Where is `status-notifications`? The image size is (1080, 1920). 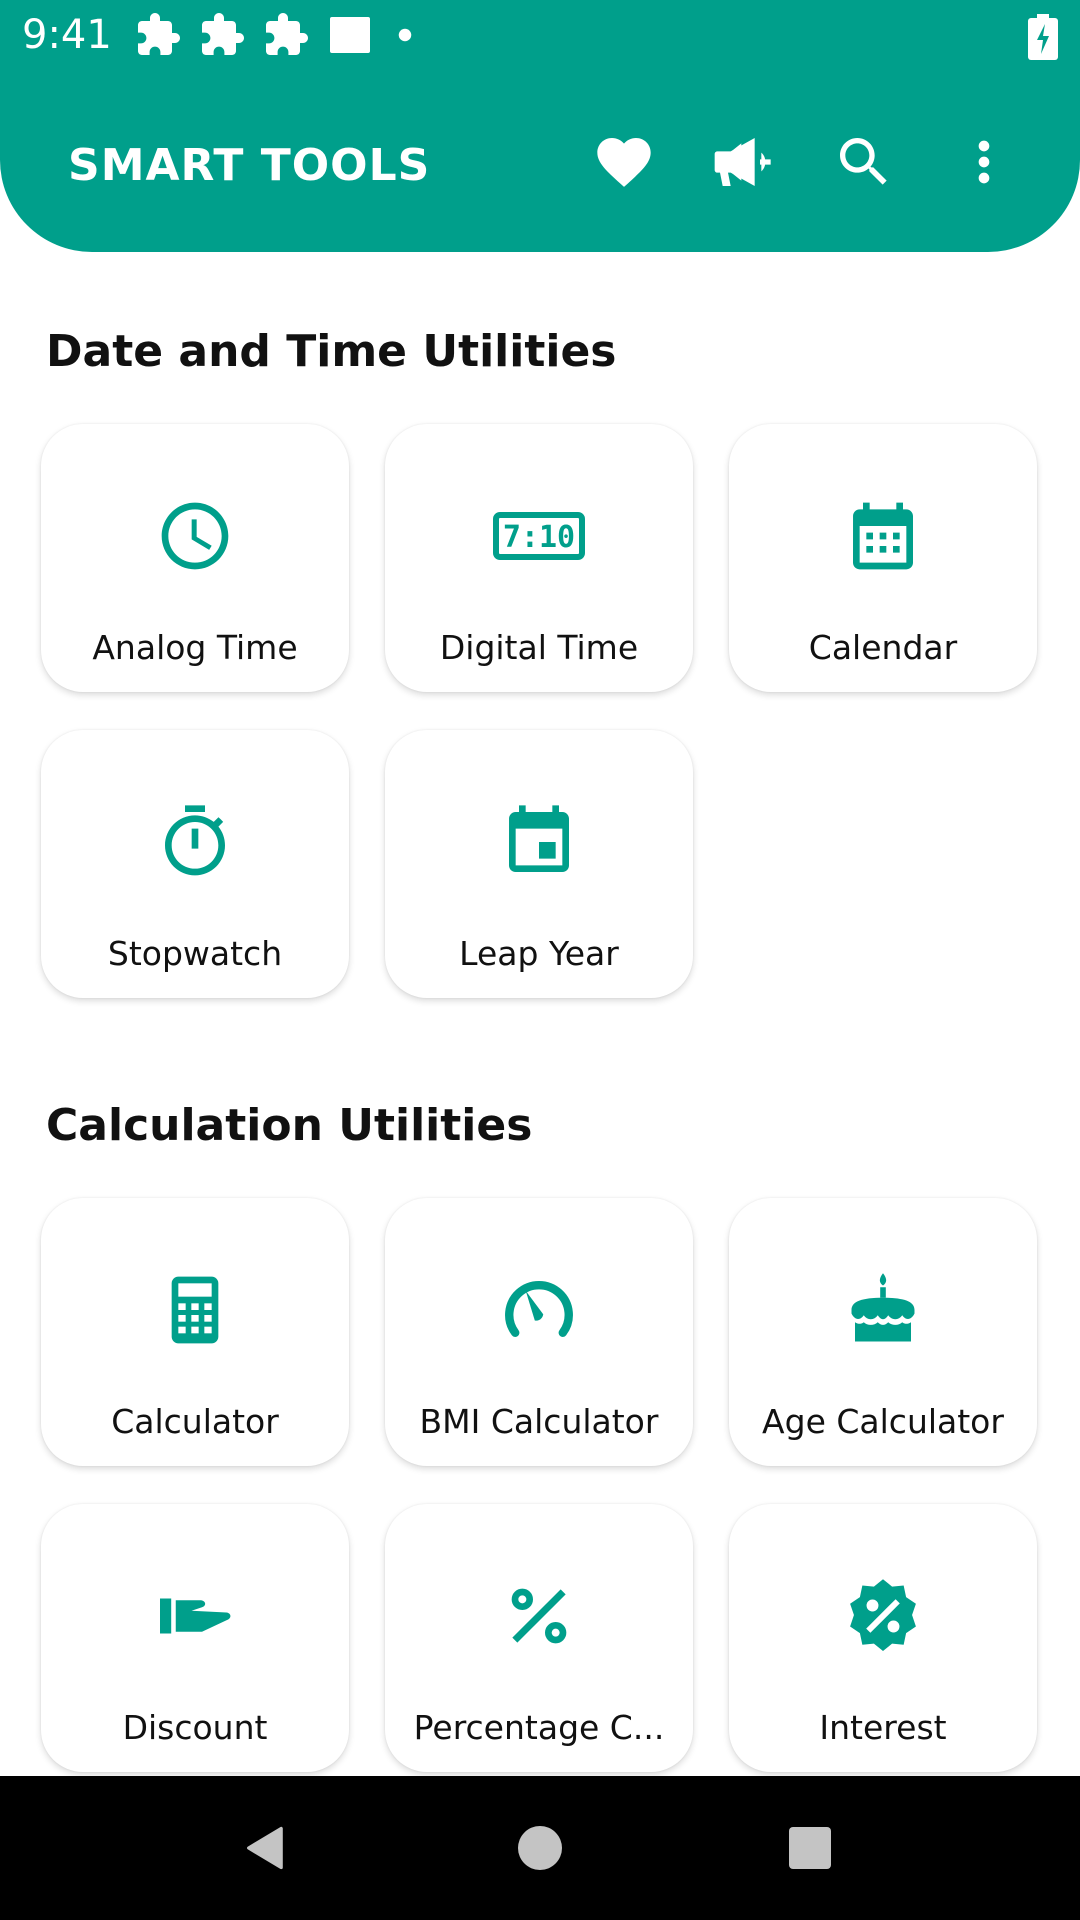 status-notifications is located at coordinates (277, 35).